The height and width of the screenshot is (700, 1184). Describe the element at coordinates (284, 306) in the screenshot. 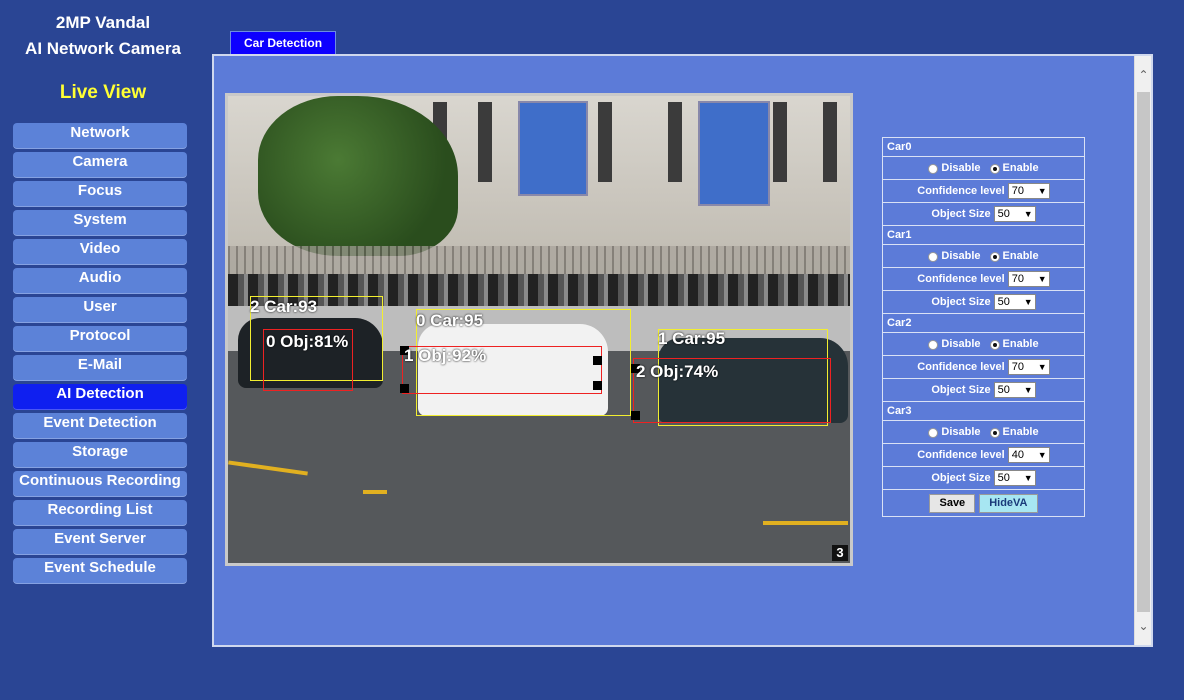

I see `detection-label: 2 Car:93` at that location.